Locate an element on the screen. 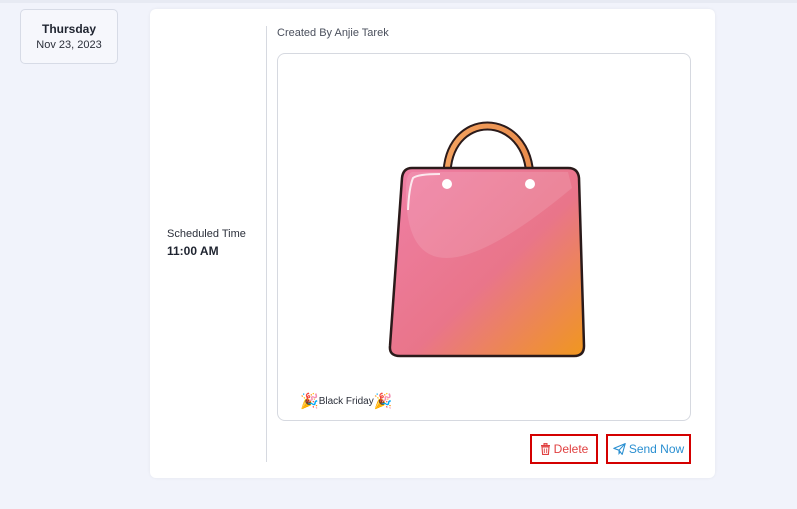 The width and height of the screenshot is (797, 509). send-now-button: Send Now is located at coordinates (648, 449).